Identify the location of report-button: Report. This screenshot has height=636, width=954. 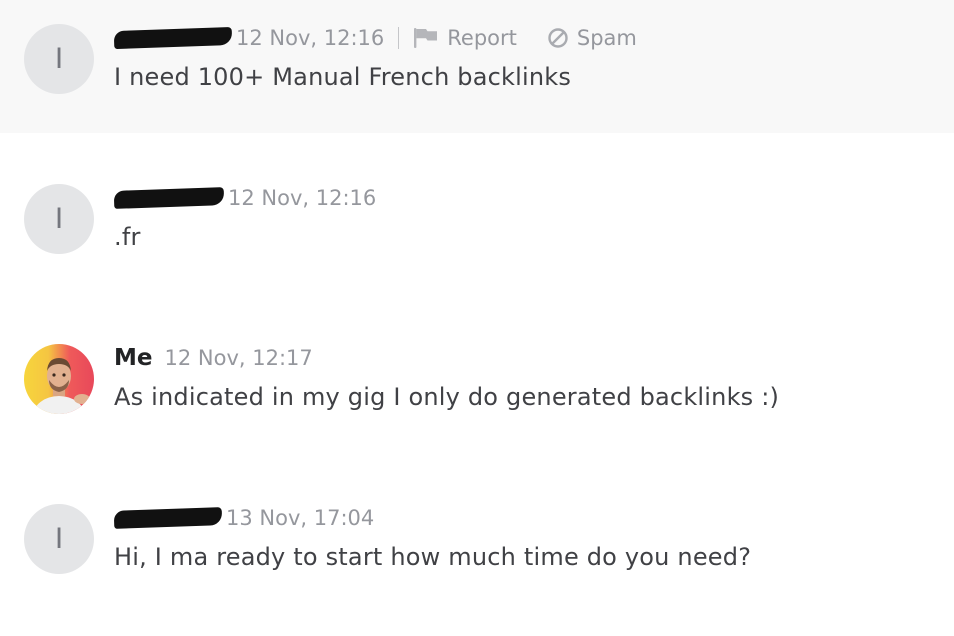
(465, 38).